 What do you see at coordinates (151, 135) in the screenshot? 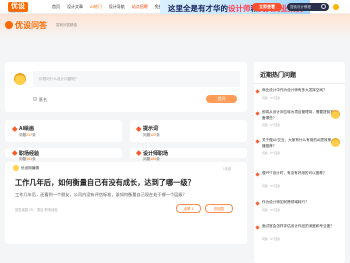
I see `category-stat: 问题122条` at bounding box center [151, 135].